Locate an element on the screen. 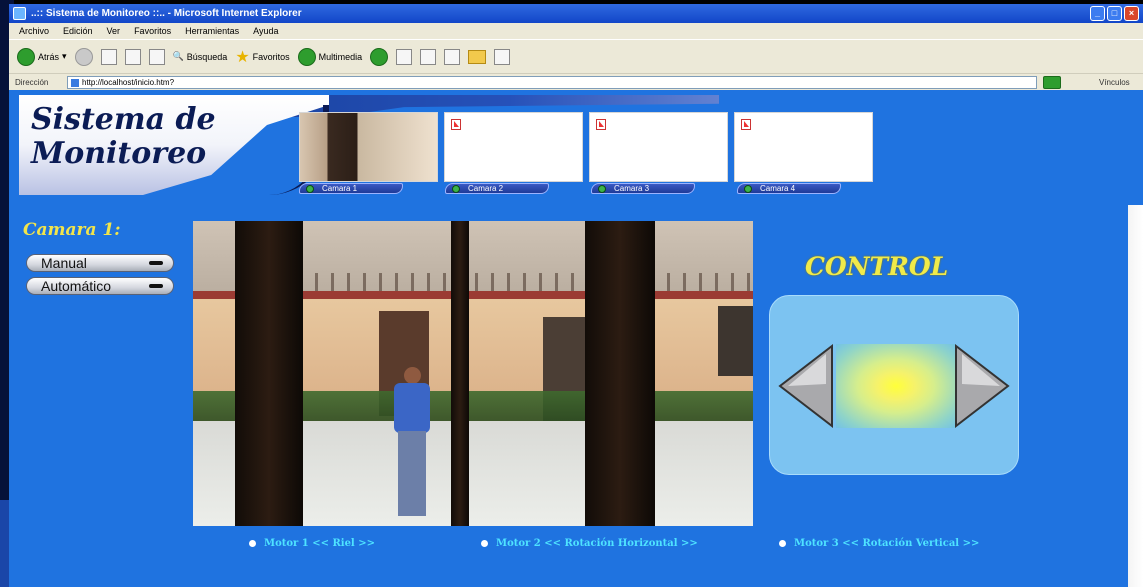  folder-icon is located at coordinates (477, 56).